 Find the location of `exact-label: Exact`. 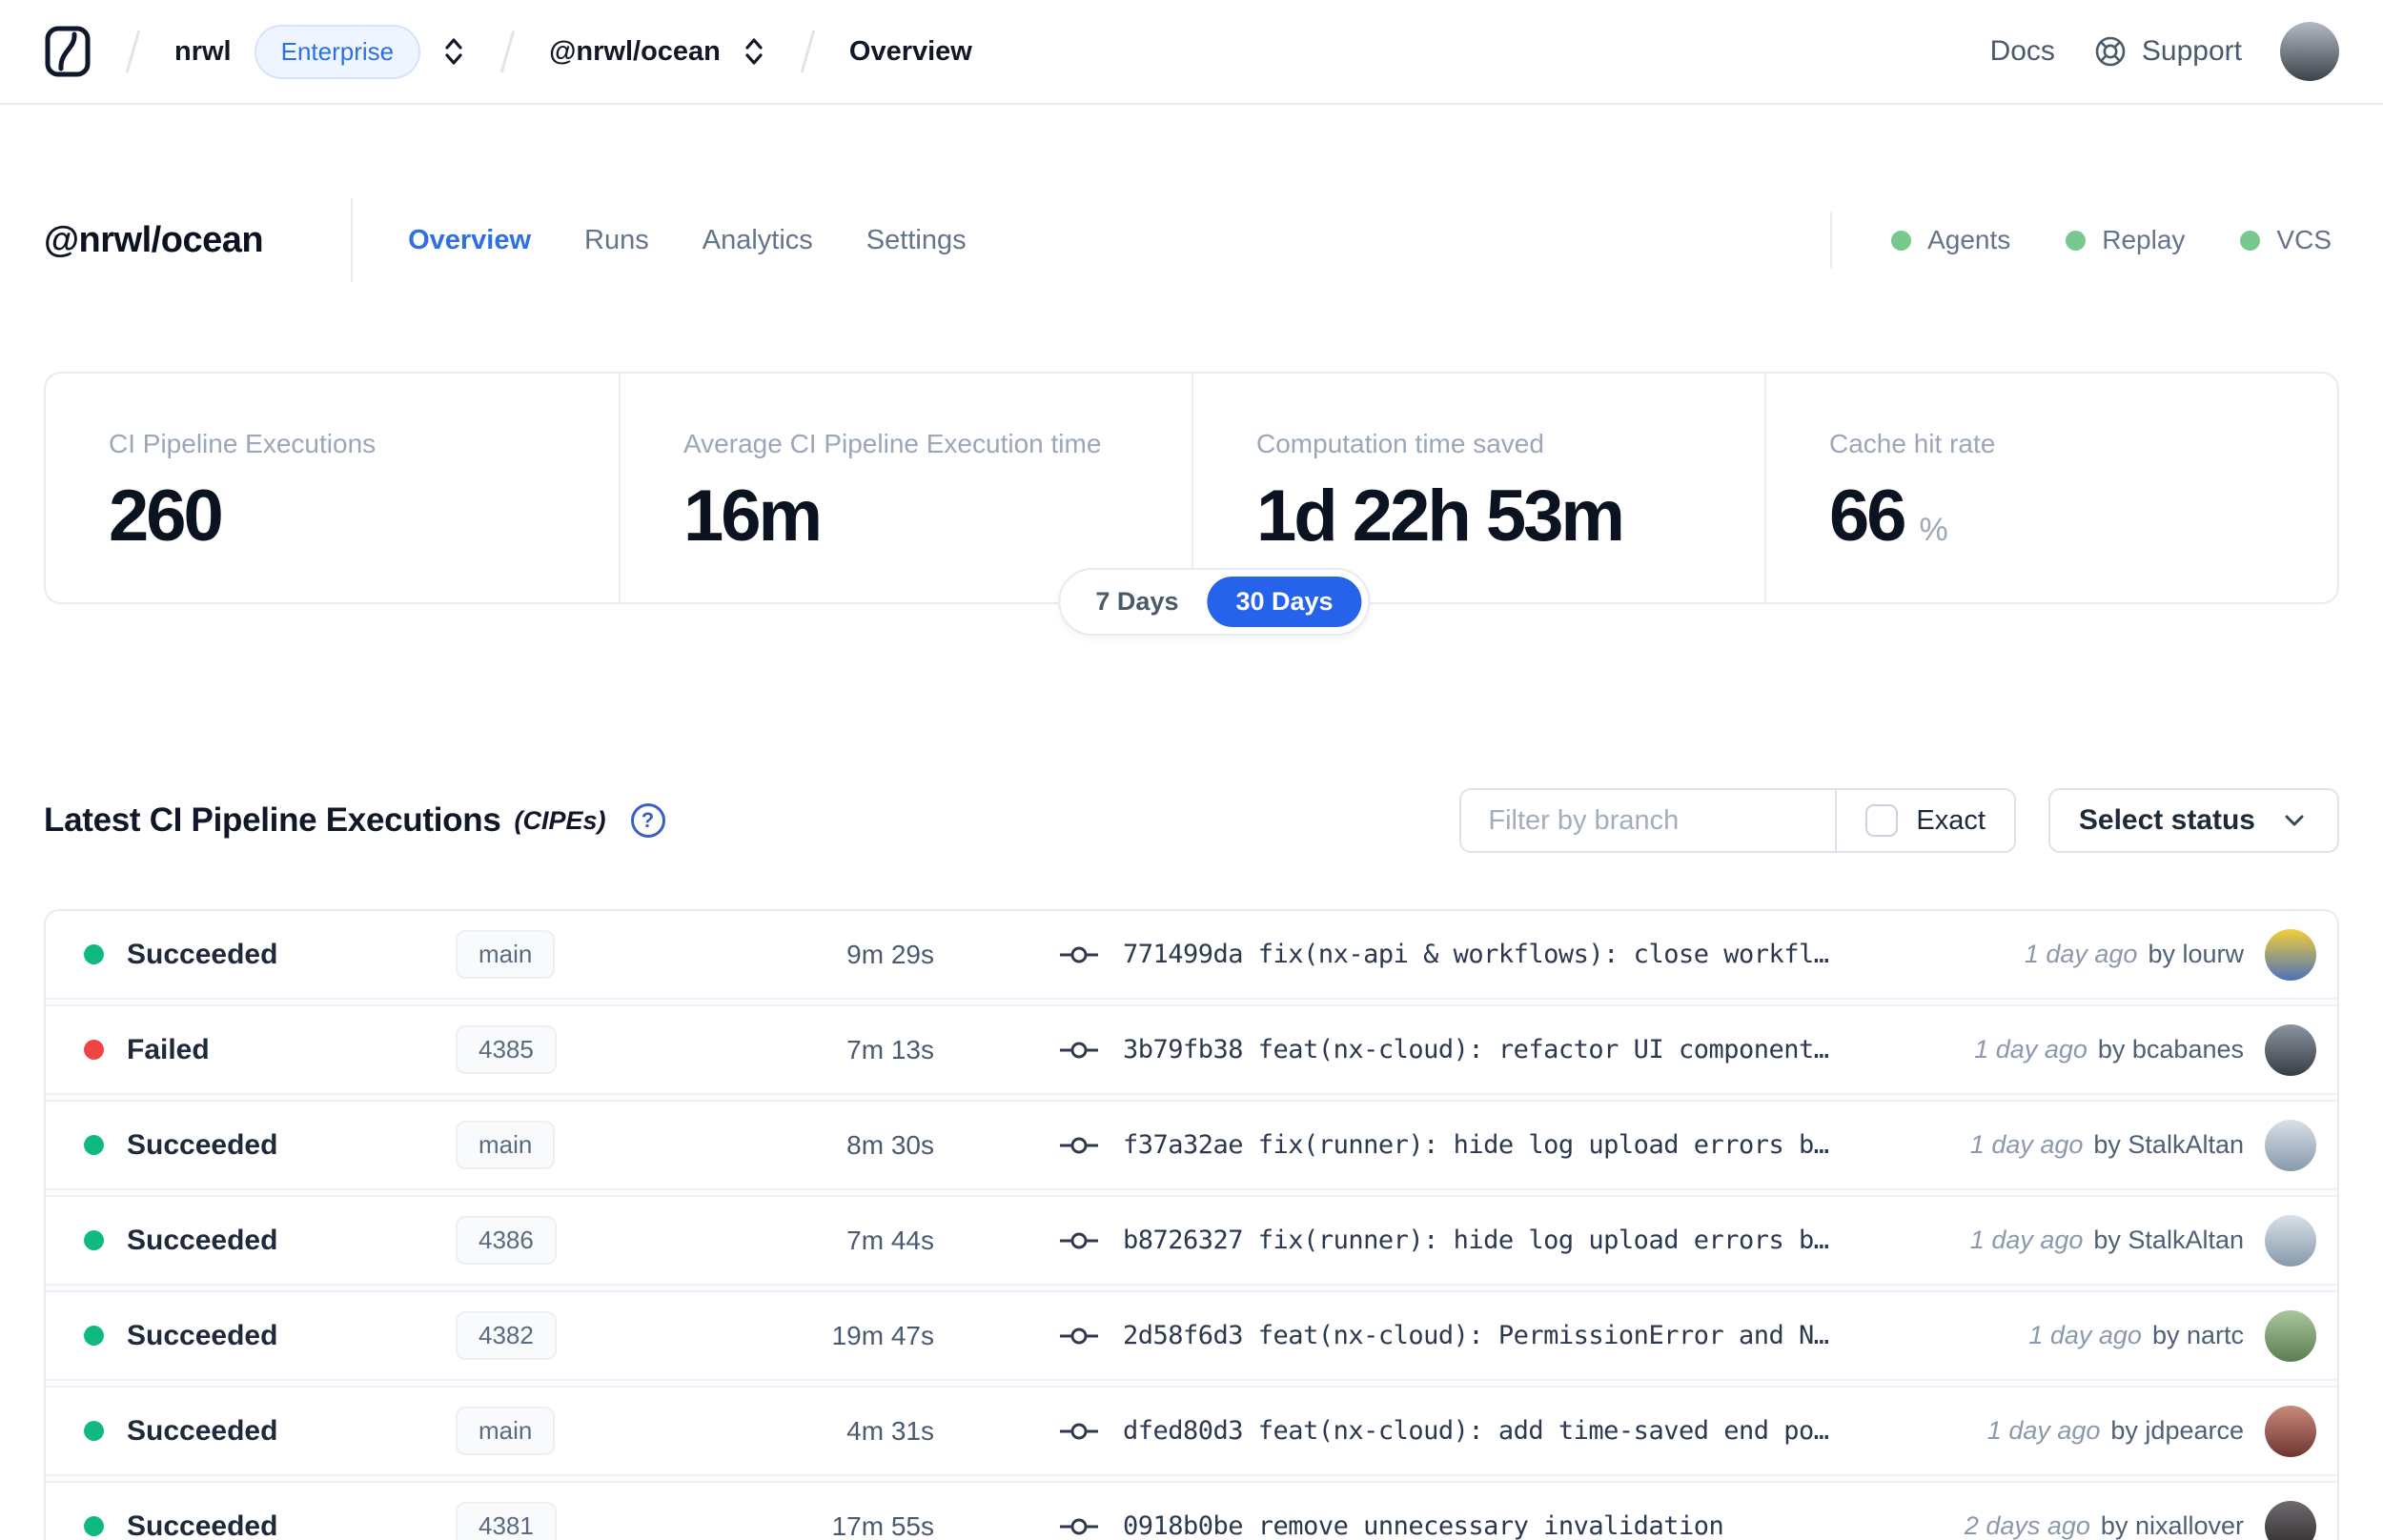

exact-label: Exact is located at coordinates (1951, 820).